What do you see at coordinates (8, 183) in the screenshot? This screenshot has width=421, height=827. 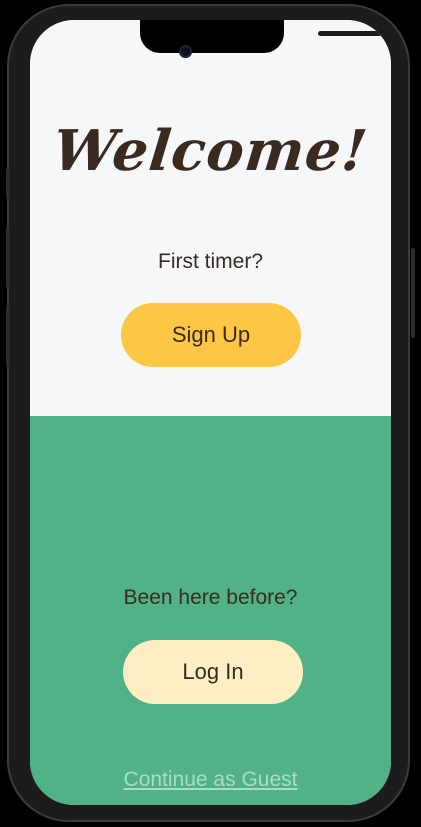 I see `silent-switch` at bounding box center [8, 183].